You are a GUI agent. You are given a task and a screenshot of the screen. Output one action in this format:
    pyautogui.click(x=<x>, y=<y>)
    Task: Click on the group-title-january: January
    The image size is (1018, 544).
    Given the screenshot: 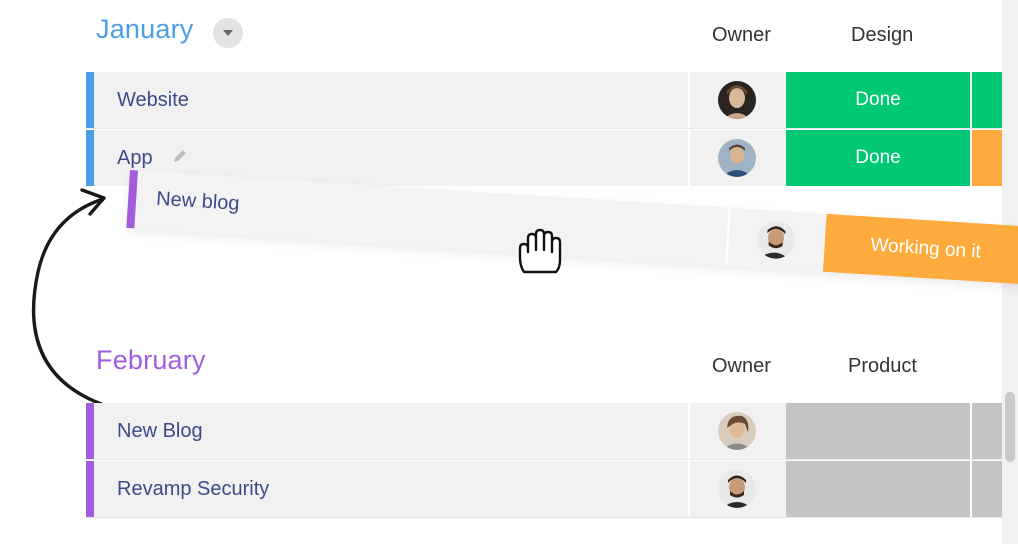 What is the action you would take?
    pyautogui.click(x=144, y=29)
    